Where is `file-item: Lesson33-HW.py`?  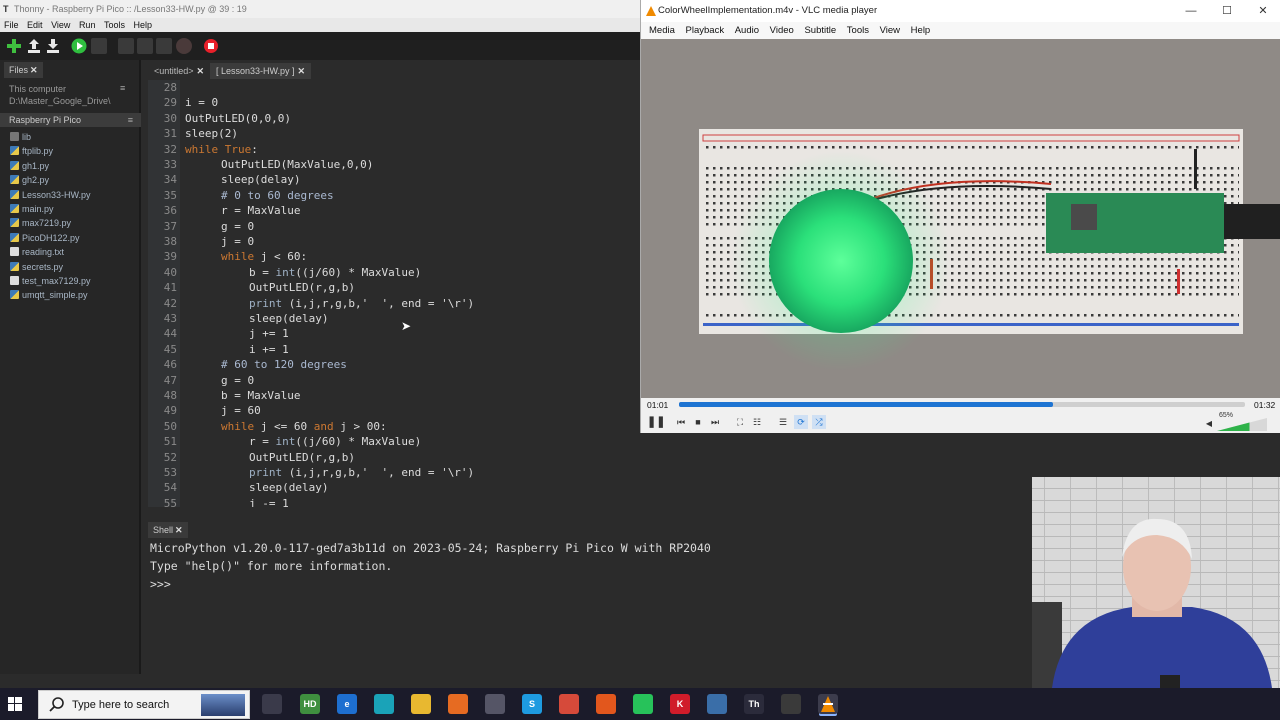
file-item: Lesson33-HW.py is located at coordinates (74, 195).